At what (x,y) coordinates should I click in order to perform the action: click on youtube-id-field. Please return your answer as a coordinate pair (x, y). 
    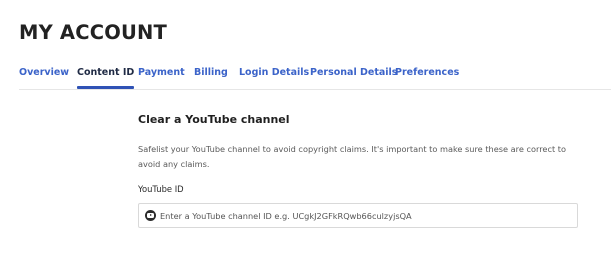
    Looking at the image, I should click on (358, 215).